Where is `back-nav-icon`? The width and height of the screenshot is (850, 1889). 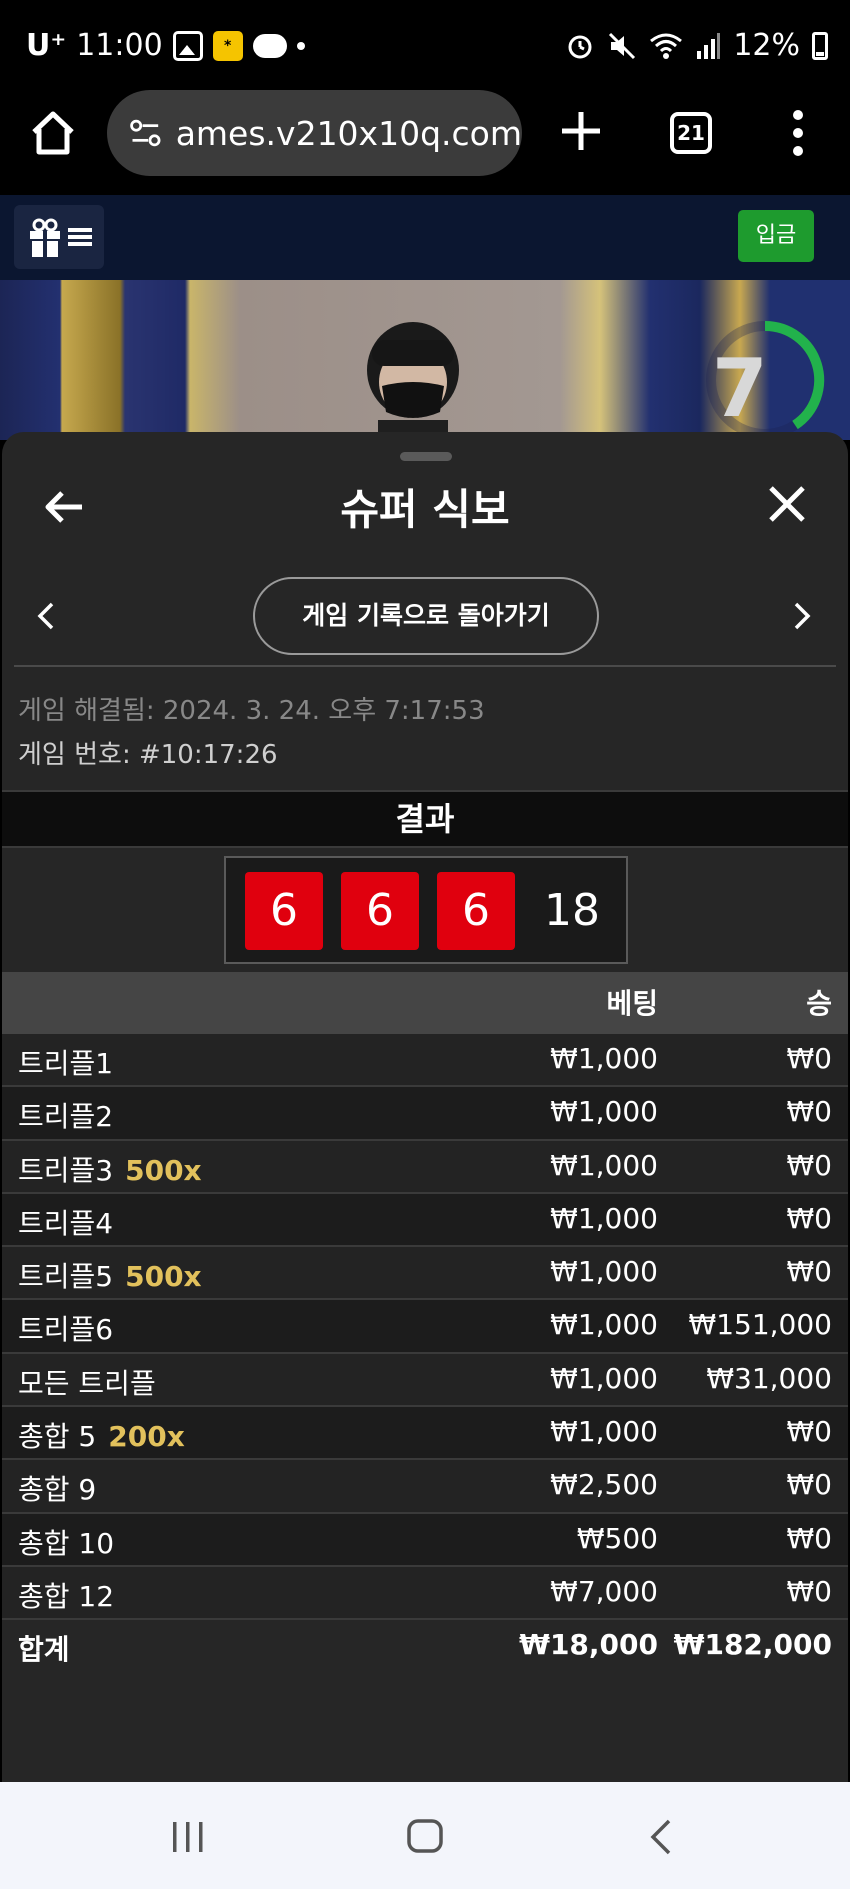
back-nav-icon is located at coordinates (661, 1837).